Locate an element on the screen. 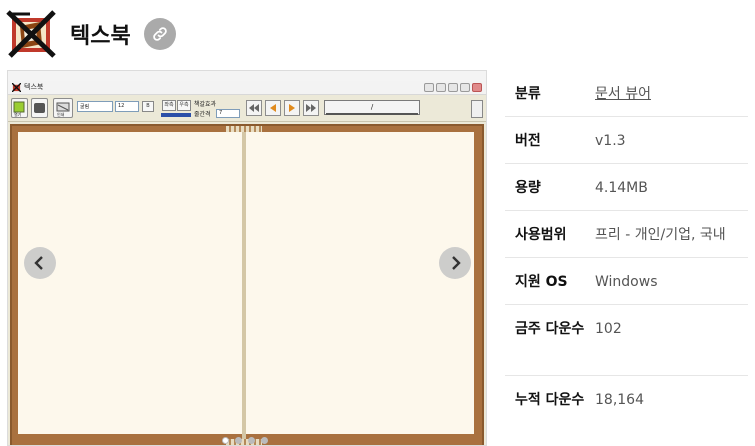 This screenshot has height=446, width=755. textbook-logo-icon is located at coordinates (31, 34).